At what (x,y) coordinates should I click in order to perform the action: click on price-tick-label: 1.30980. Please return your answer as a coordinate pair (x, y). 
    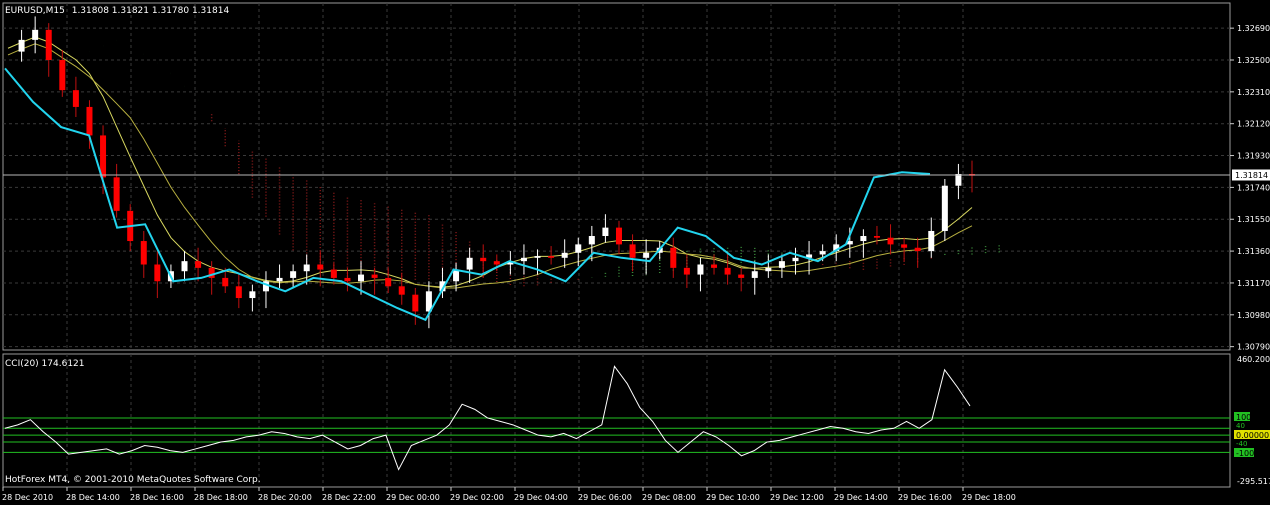
    Looking at the image, I should click on (1253, 315).